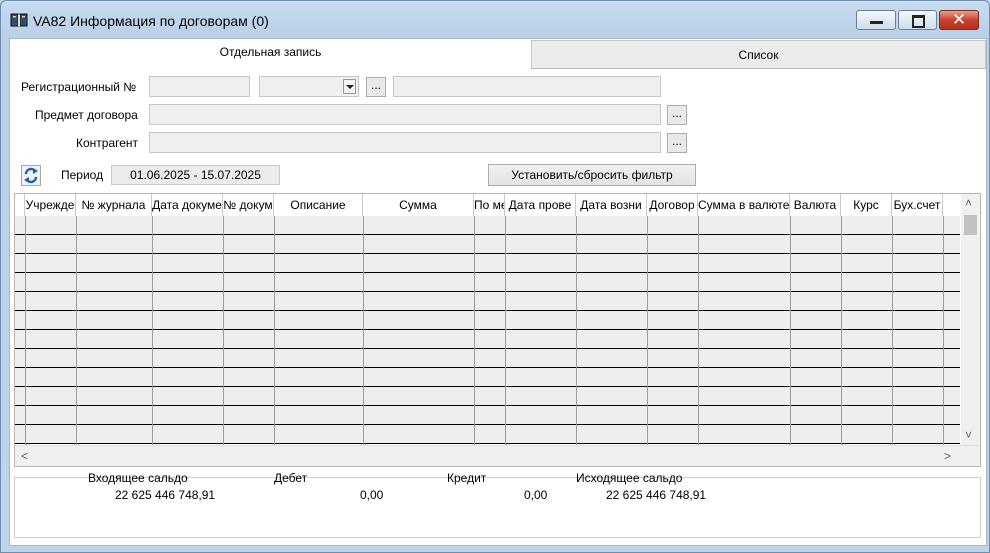 This screenshot has width=990, height=553. I want to click on chevron-down-icon, so click(349, 86).